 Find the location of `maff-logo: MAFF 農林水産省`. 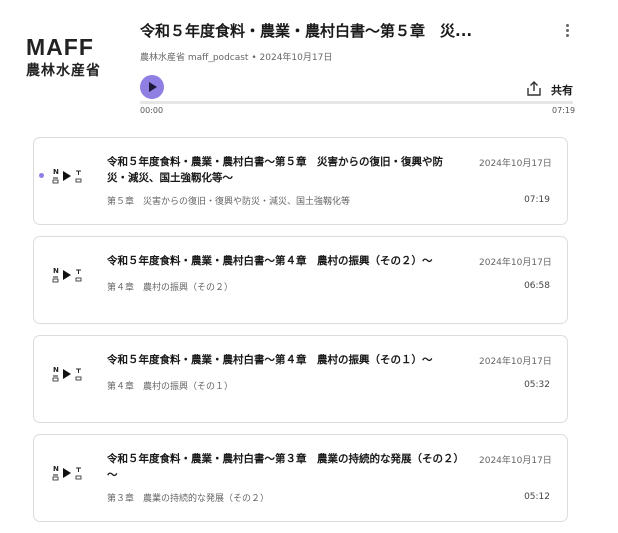

maff-logo: MAFF 農林水産省 is located at coordinates (76, 57).